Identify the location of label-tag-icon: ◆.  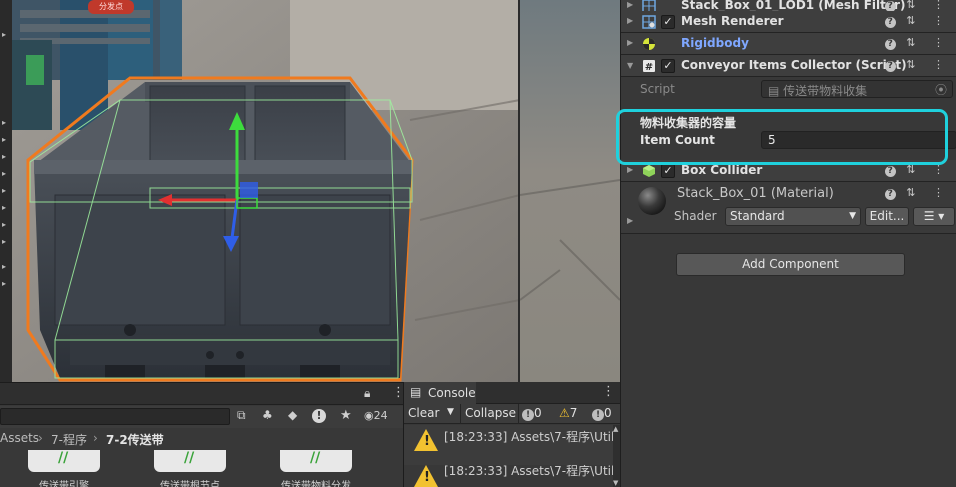
(292, 415).